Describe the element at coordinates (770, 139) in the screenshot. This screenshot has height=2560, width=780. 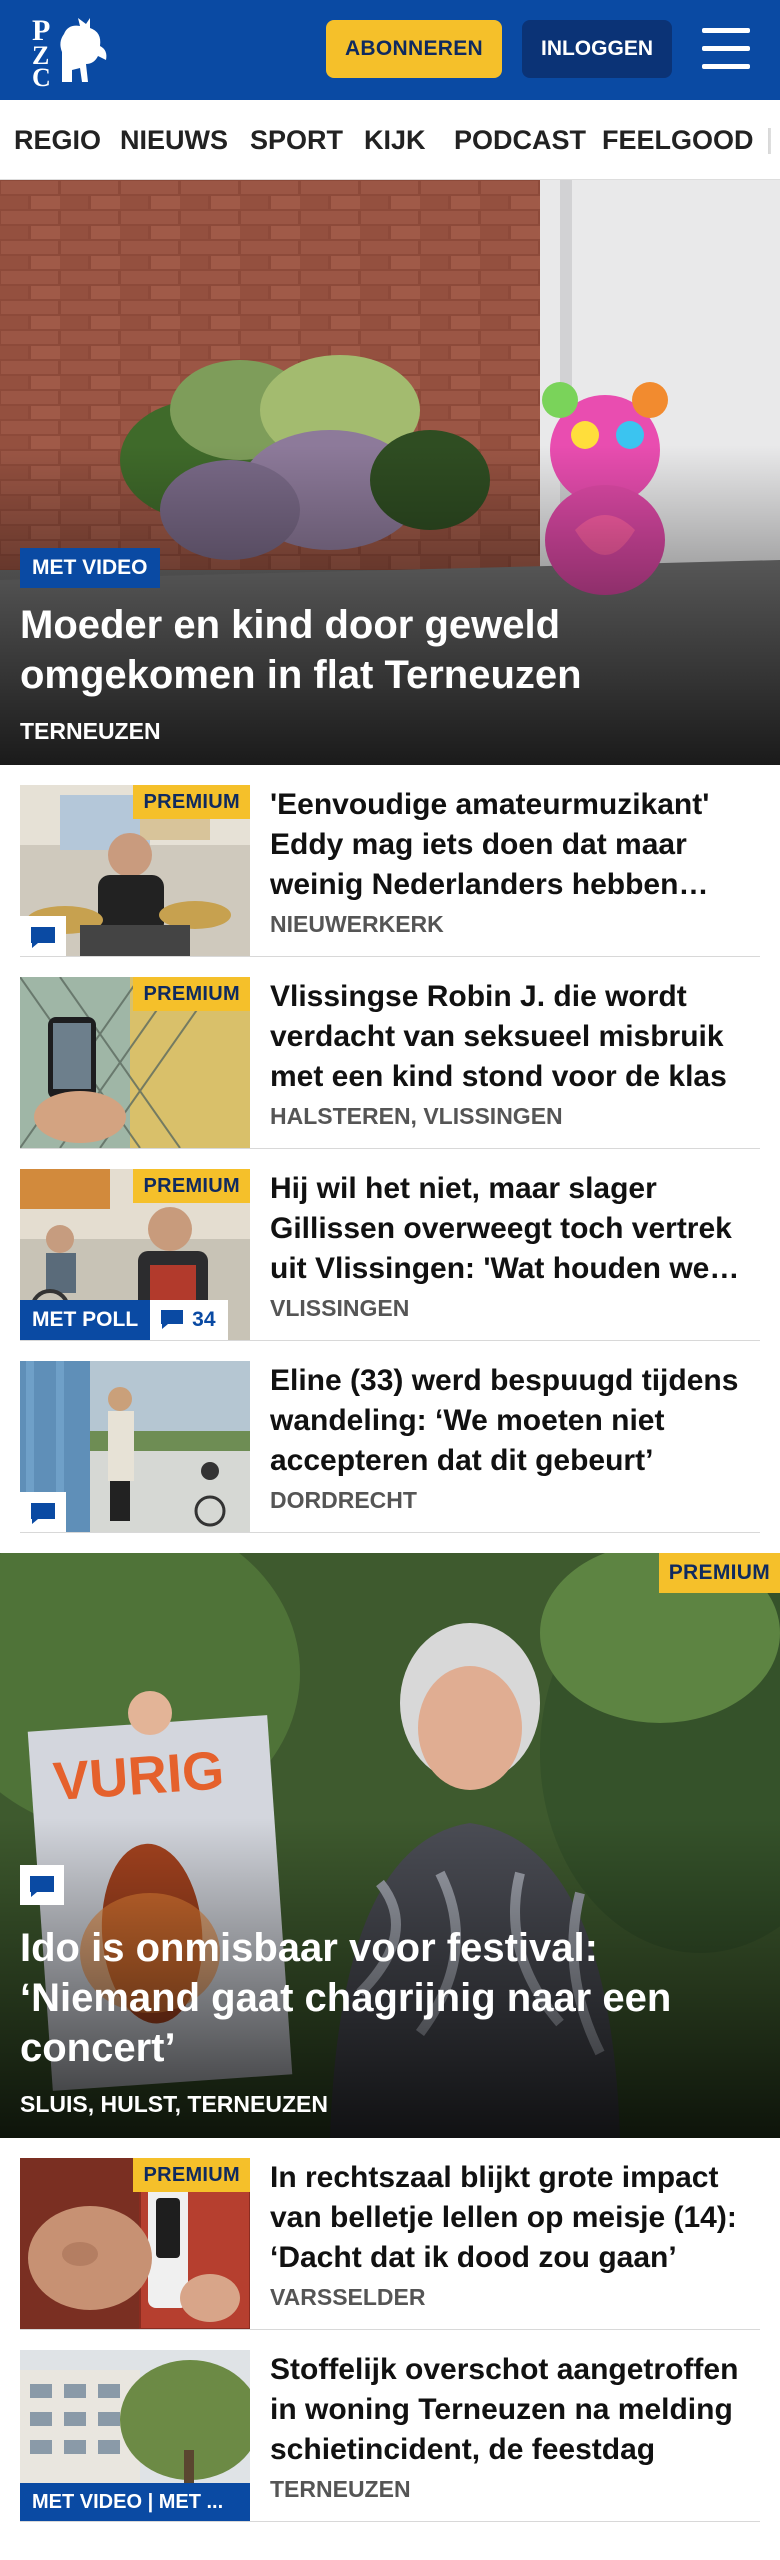
I see `nav-fade` at that location.